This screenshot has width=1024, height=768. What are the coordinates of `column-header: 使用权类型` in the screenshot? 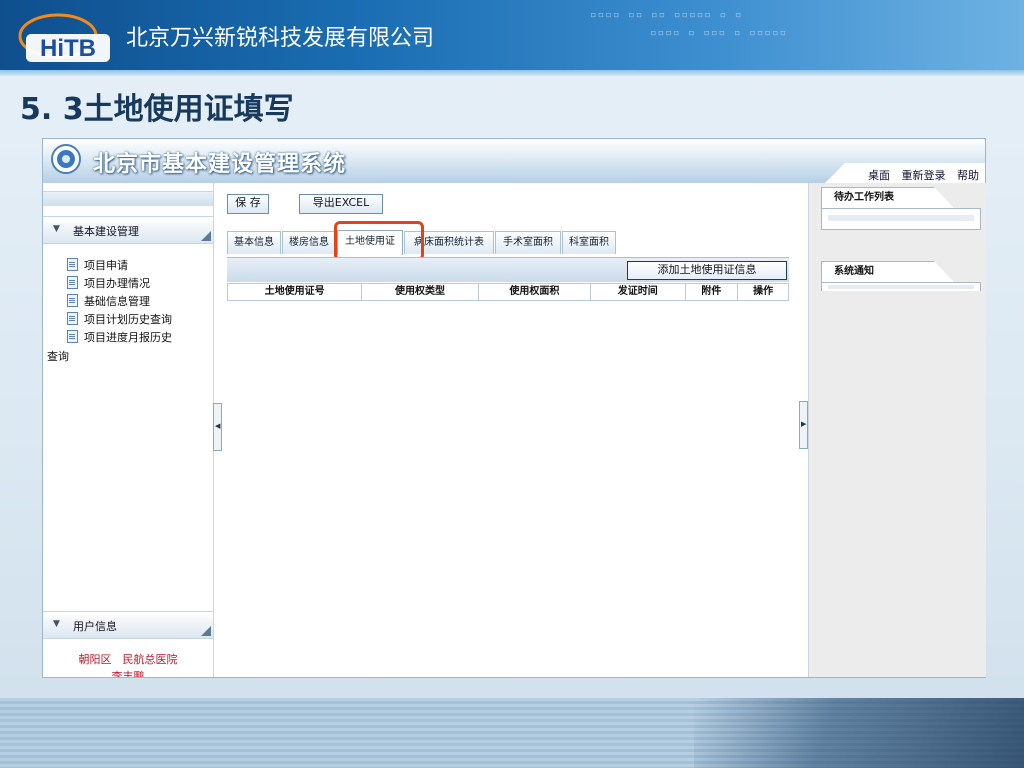 It's located at (420, 292).